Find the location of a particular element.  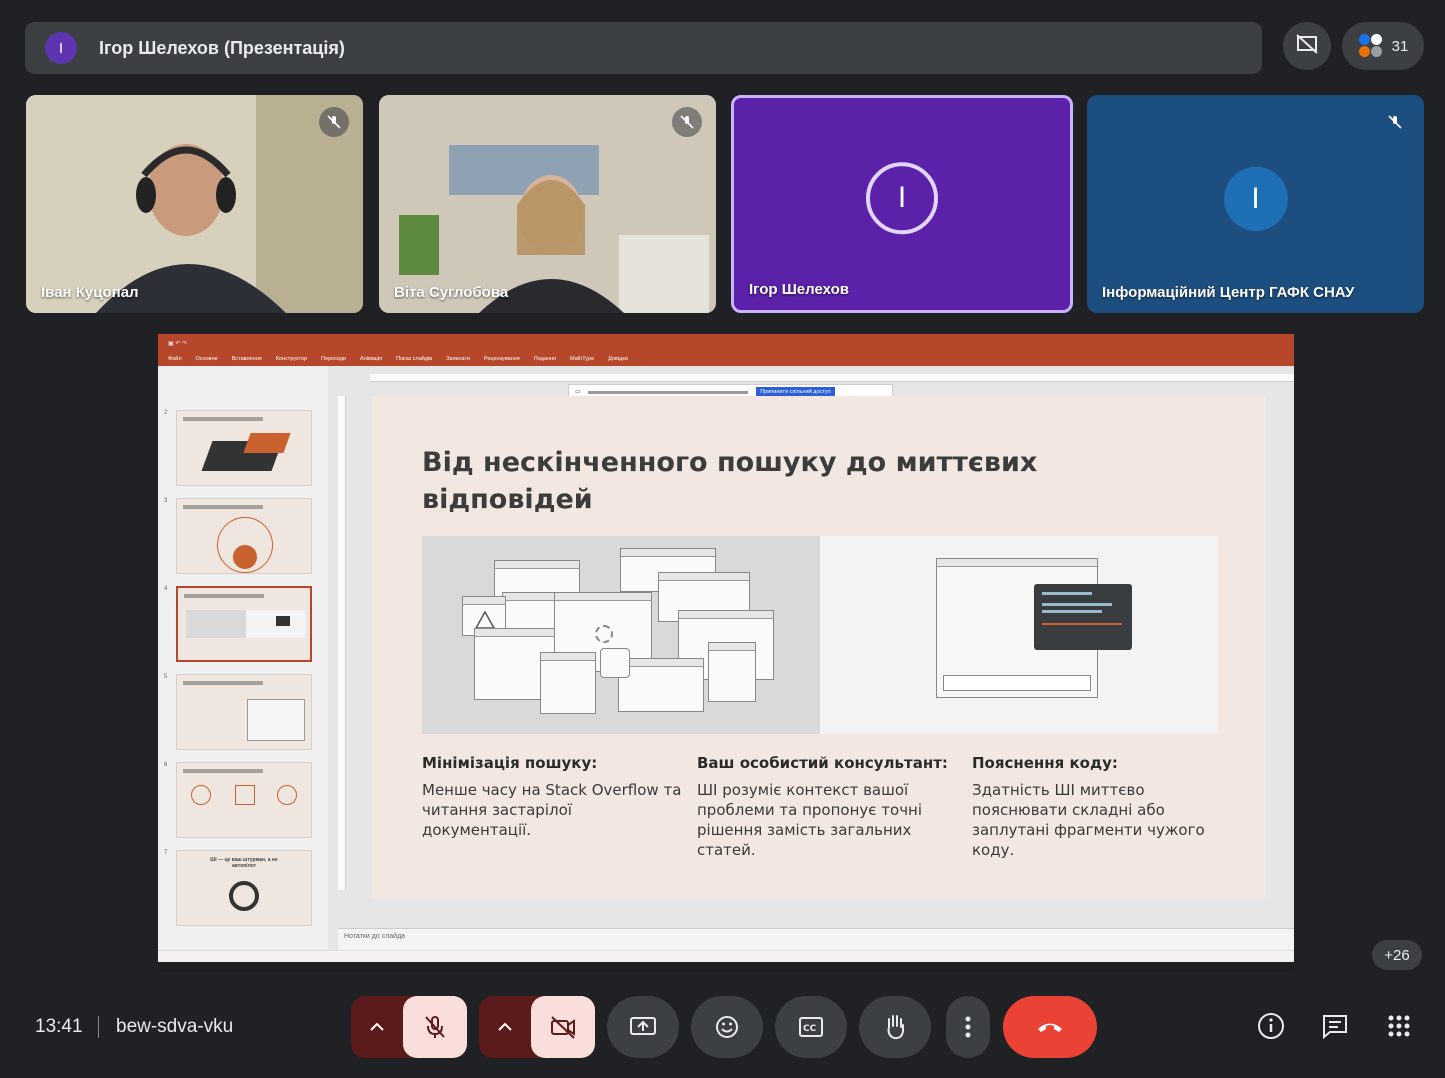

notice-text is located at coordinates (668, 392).